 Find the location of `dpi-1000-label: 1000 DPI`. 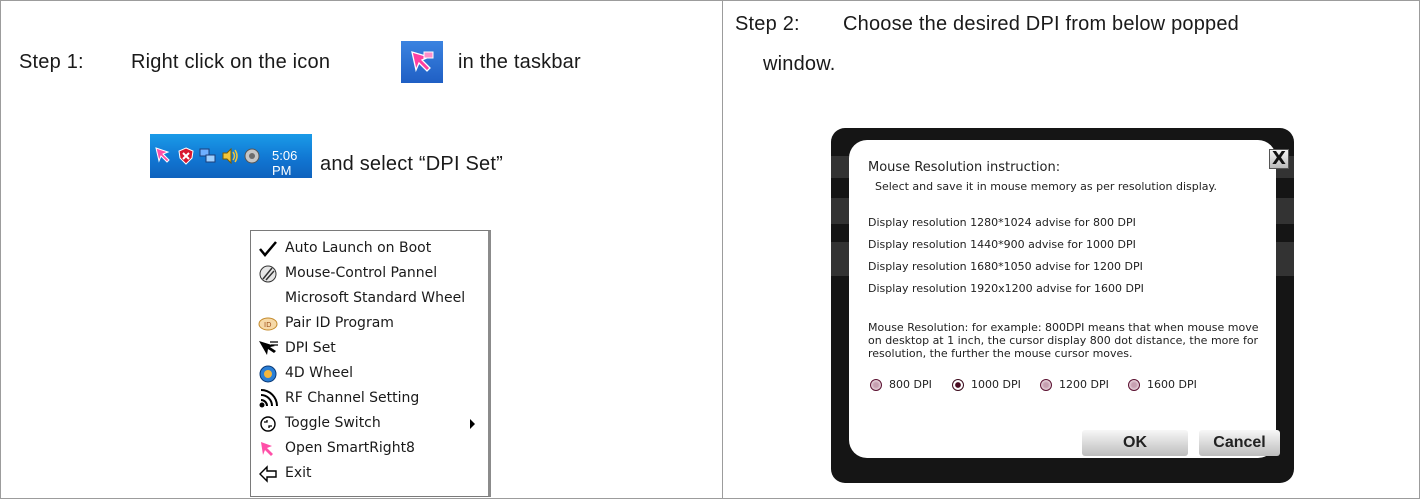

dpi-1000-label: 1000 DPI is located at coordinates (996, 384).